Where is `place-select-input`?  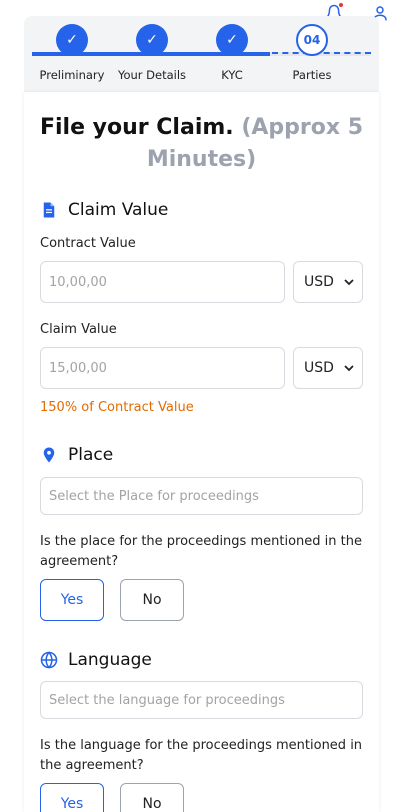
place-select-input is located at coordinates (201, 496).